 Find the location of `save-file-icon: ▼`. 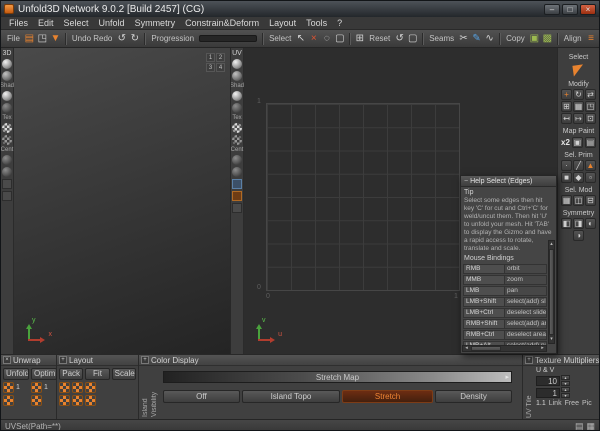

save-file-icon: ▼ is located at coordinates (55, 38).